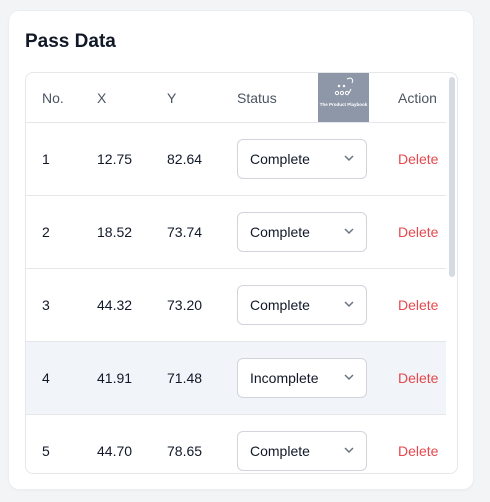  Describe the element at coordinates (257, 97) in the screenshot. I see `header-status: Status` at that location.